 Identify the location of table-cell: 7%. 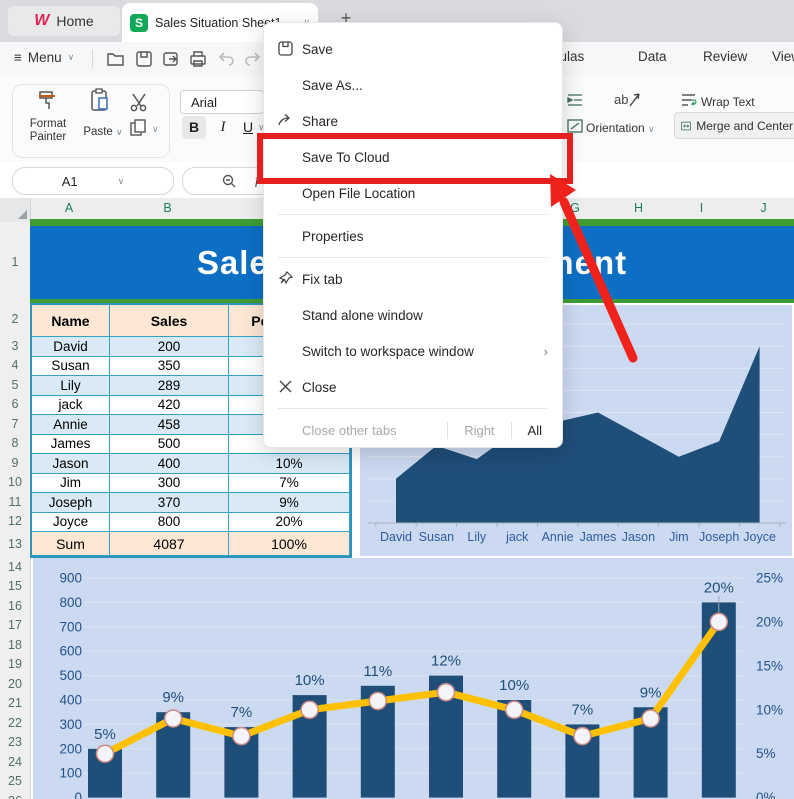
(289, 483).